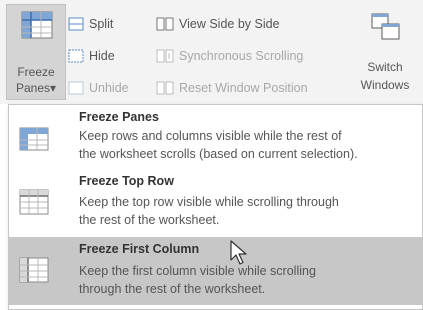 This screenshot has width=423, height=310. Describe the element at coordinates (53, 88) in the screenshot. I see `chevron-down-icon: ▾` at that location.